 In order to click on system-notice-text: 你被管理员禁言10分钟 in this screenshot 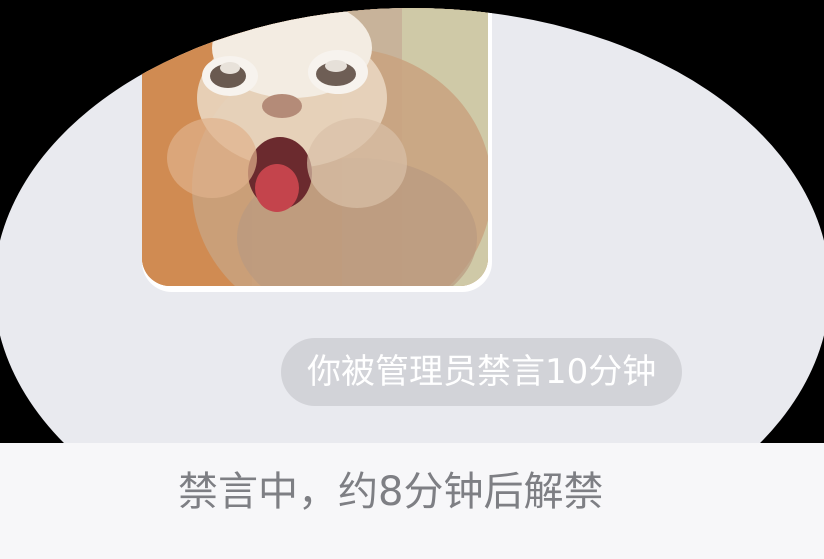, I will do `click(482, 372)`.